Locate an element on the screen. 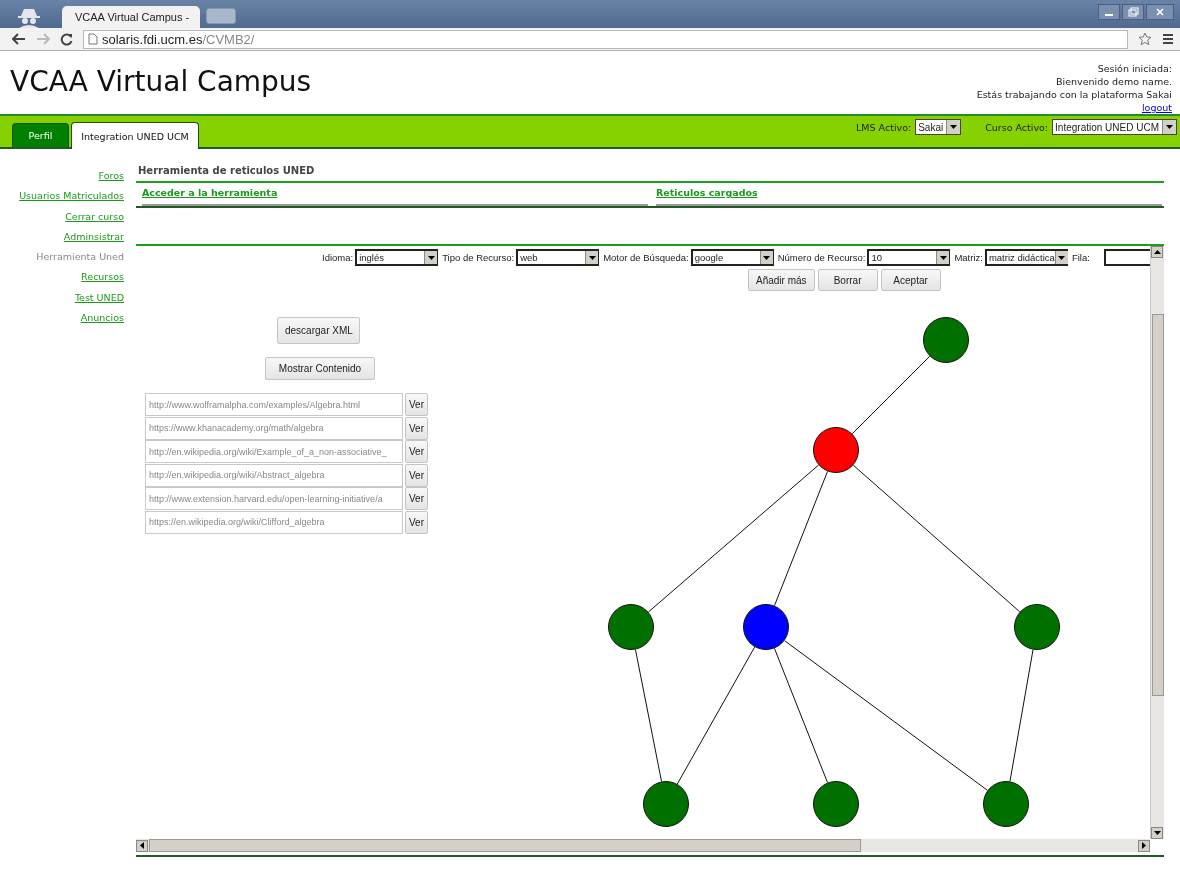 This screenshot has width=1180, height=886. scroll-right-icon is located at coordinates (1144, 845).